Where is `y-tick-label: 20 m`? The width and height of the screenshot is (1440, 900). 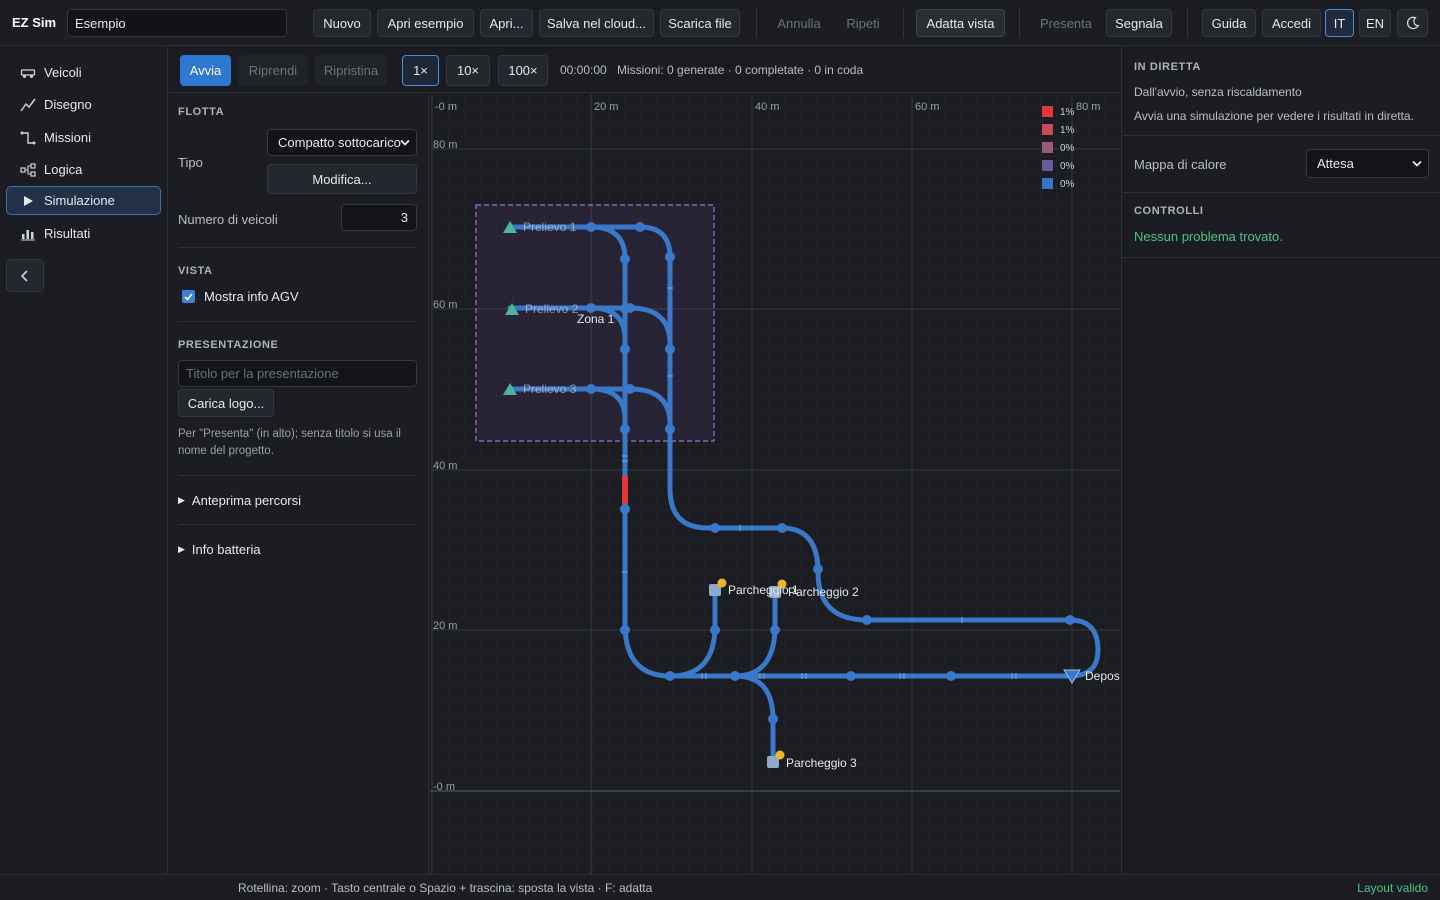 y-tick-label: 20 m is located at coordinates (445, 626).